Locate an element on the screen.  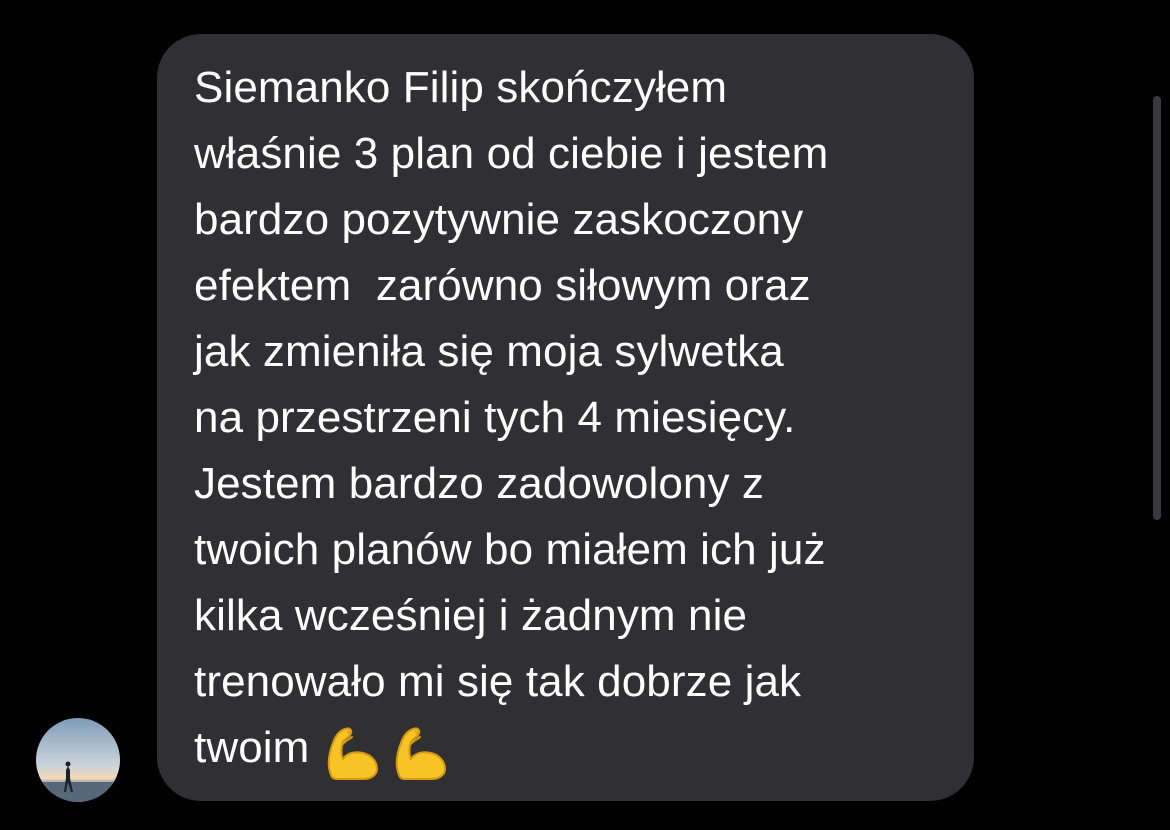
message-line: jak zmieniła się moja sylwetka is located at coordinates (489, 351).